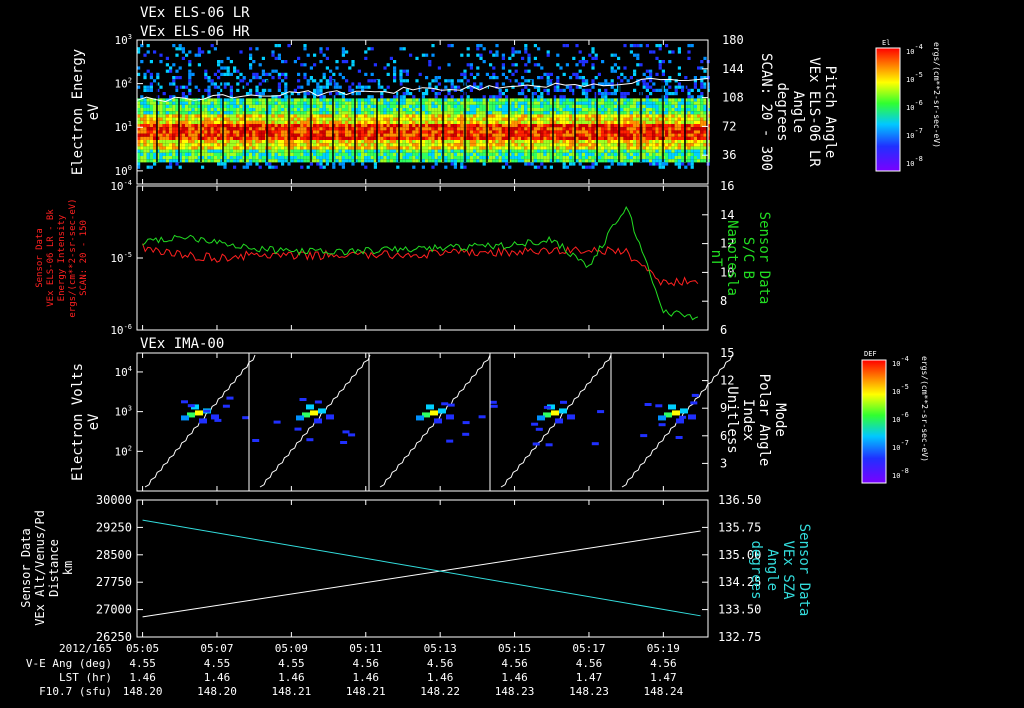 The height and width of the screenshot is (708, 1024). Describe the element at coordinates (515, 691) in the screenshot. I see `f107-value: 148.23` at that location.